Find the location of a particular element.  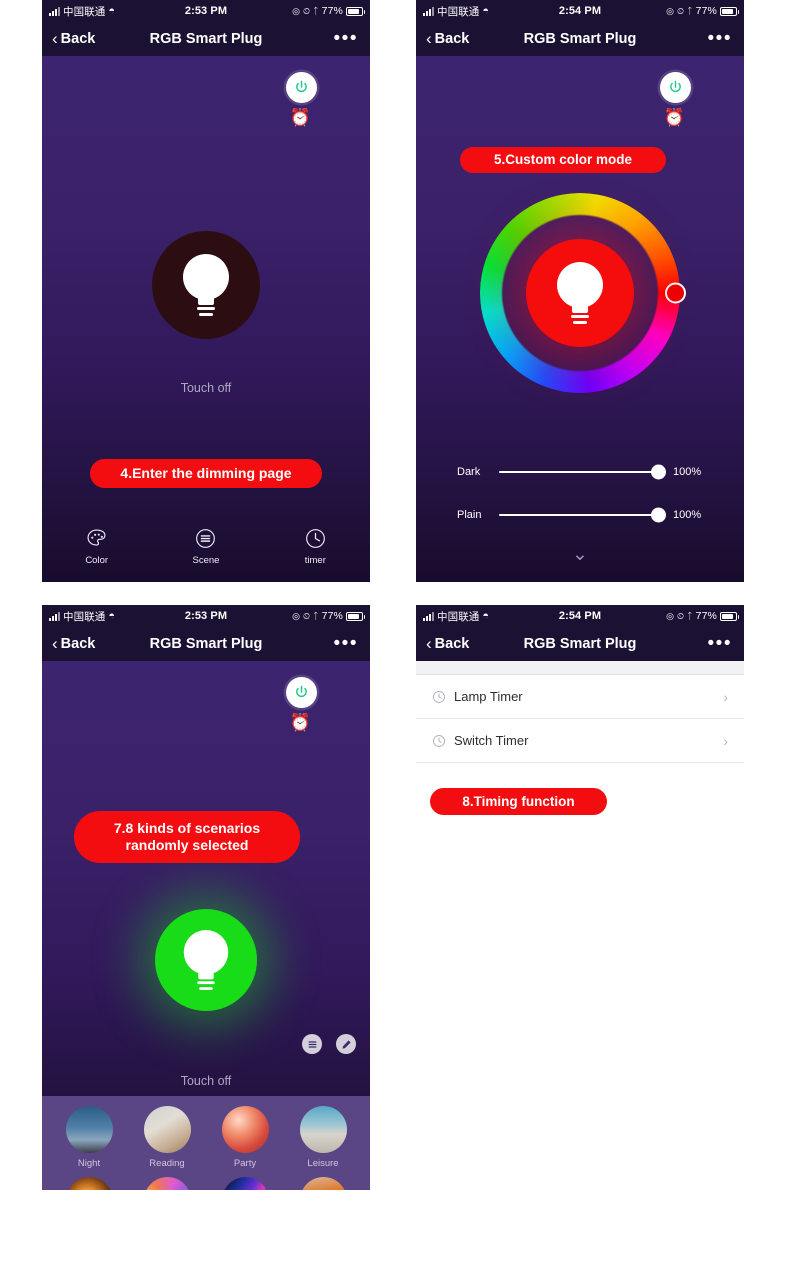

scene-edit-button is located at coordinates (346, 1044).